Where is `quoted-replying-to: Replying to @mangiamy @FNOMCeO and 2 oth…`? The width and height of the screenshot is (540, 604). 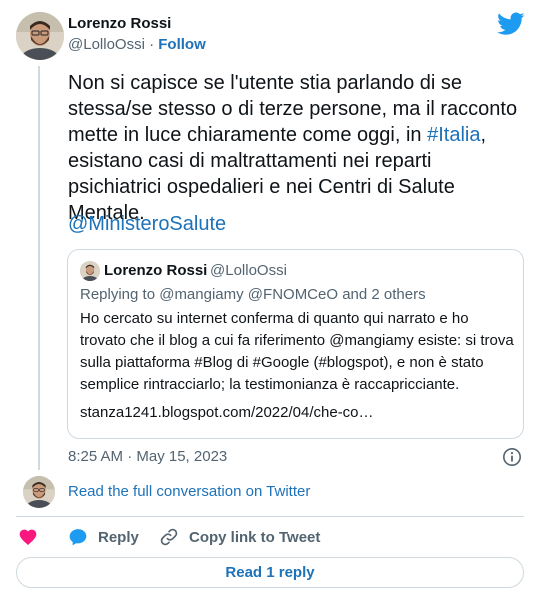
quoted-replying-to: Replying to @mangiamy @FNOMCeO and 2 oth… is located at coordinates (253, 294).